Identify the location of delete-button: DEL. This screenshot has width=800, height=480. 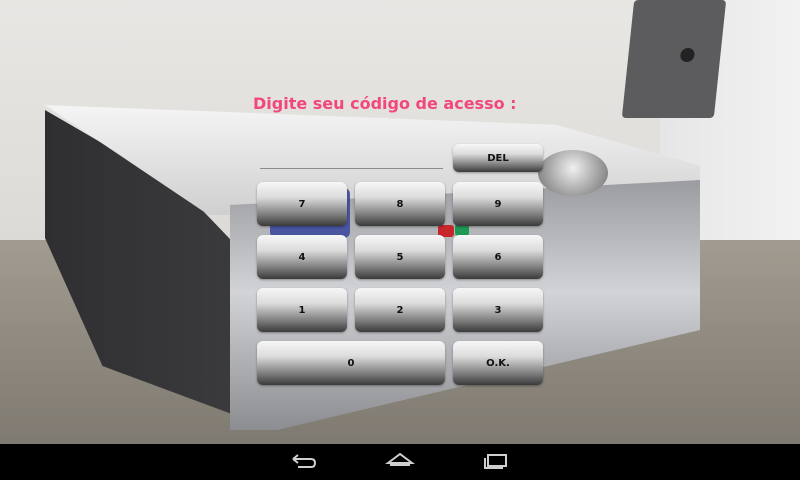
(498, 158).